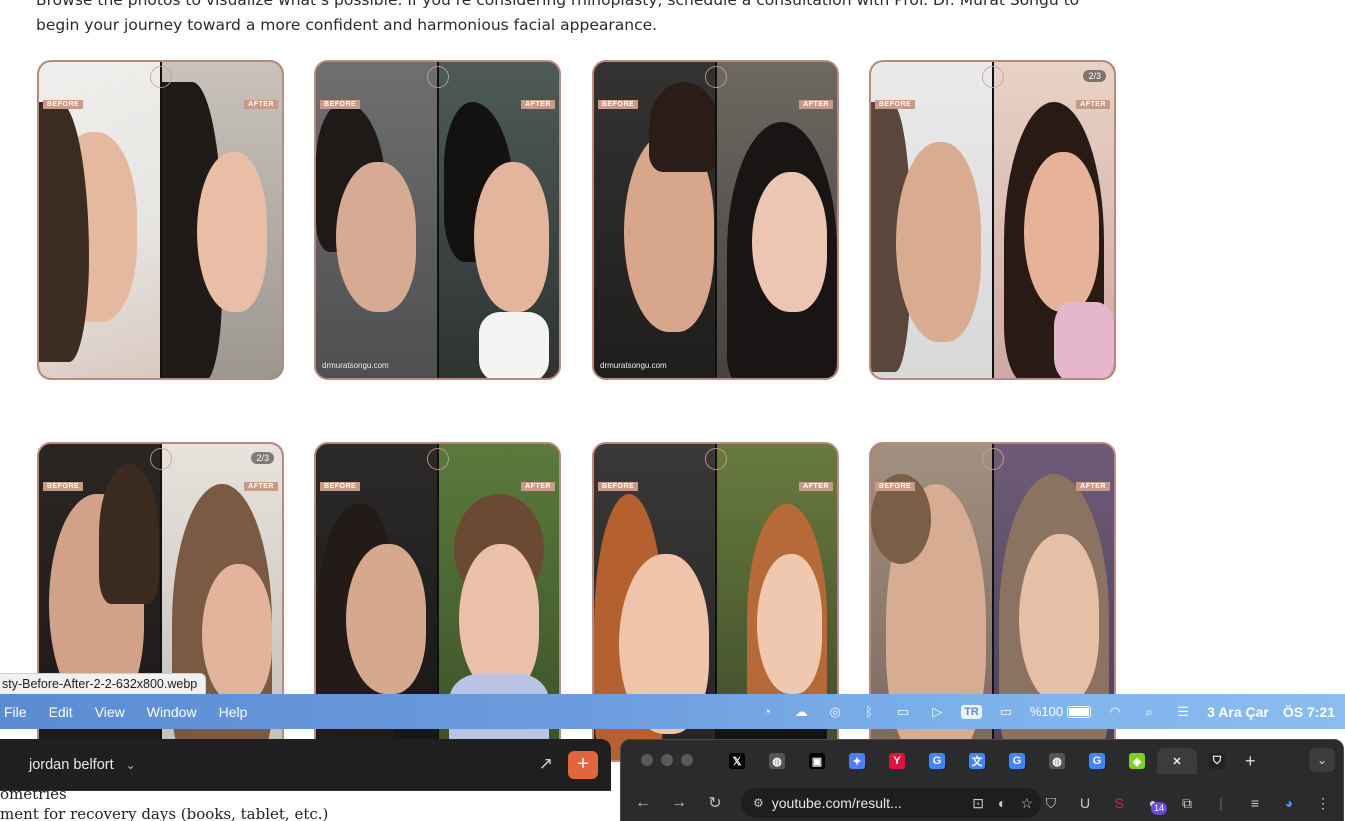 This screenshot has height=821, width=1345. I want to click on gallery-photo-2: BEFORE AFTER drmuratsongu.com, so click(437, 220).